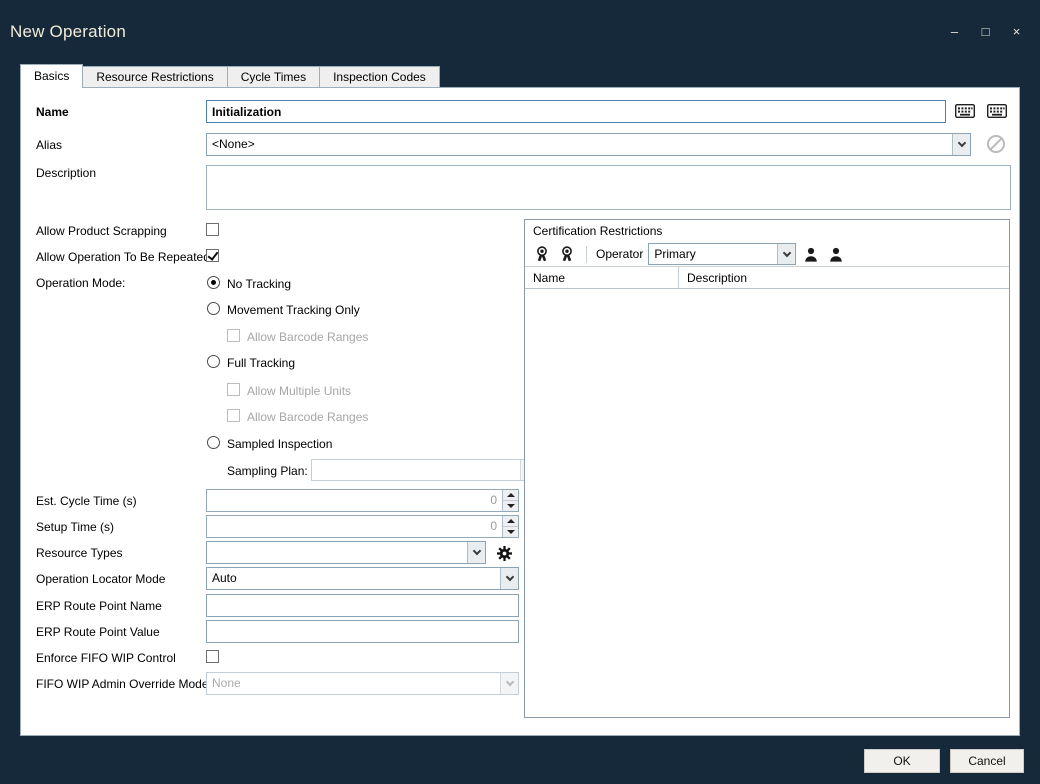  What do you see at coordinates (259, 284) in the screenshot?
I see `no-tracking-label: No Tracking` at bounding box center [259, 284].